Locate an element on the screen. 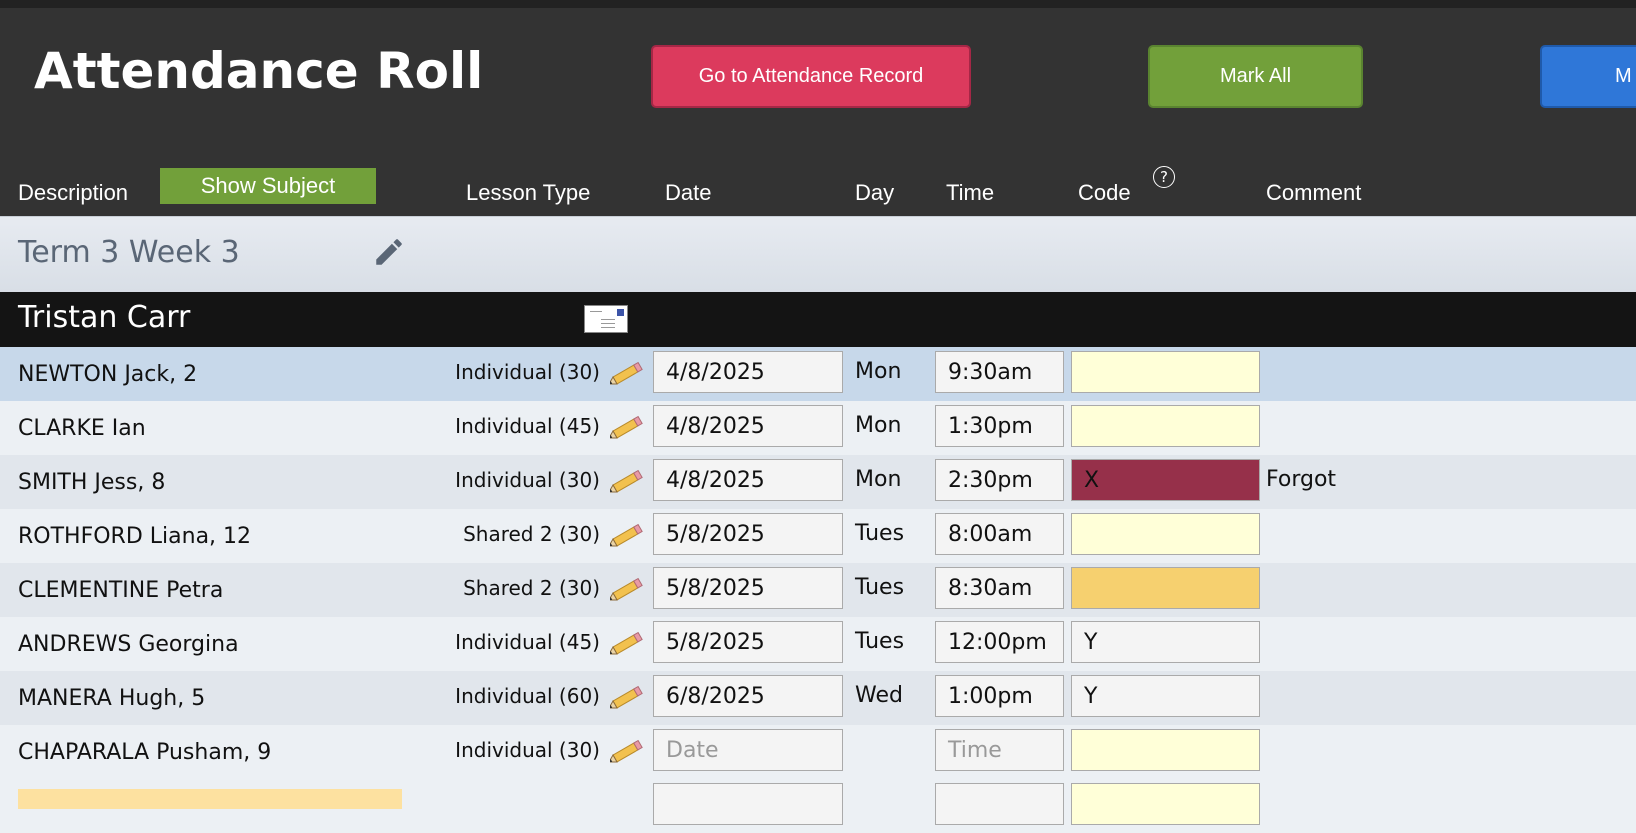 This screenshot has height=833, width=1636. date-value: 6/8/2025 is located at coordinates (715, 696).